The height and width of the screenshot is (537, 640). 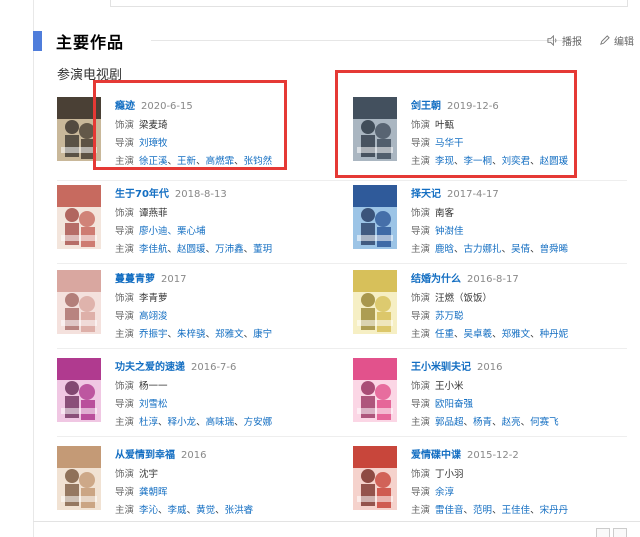 I want to click on role-line: 饰演 谭燕菲, so click(x=141, y=212).